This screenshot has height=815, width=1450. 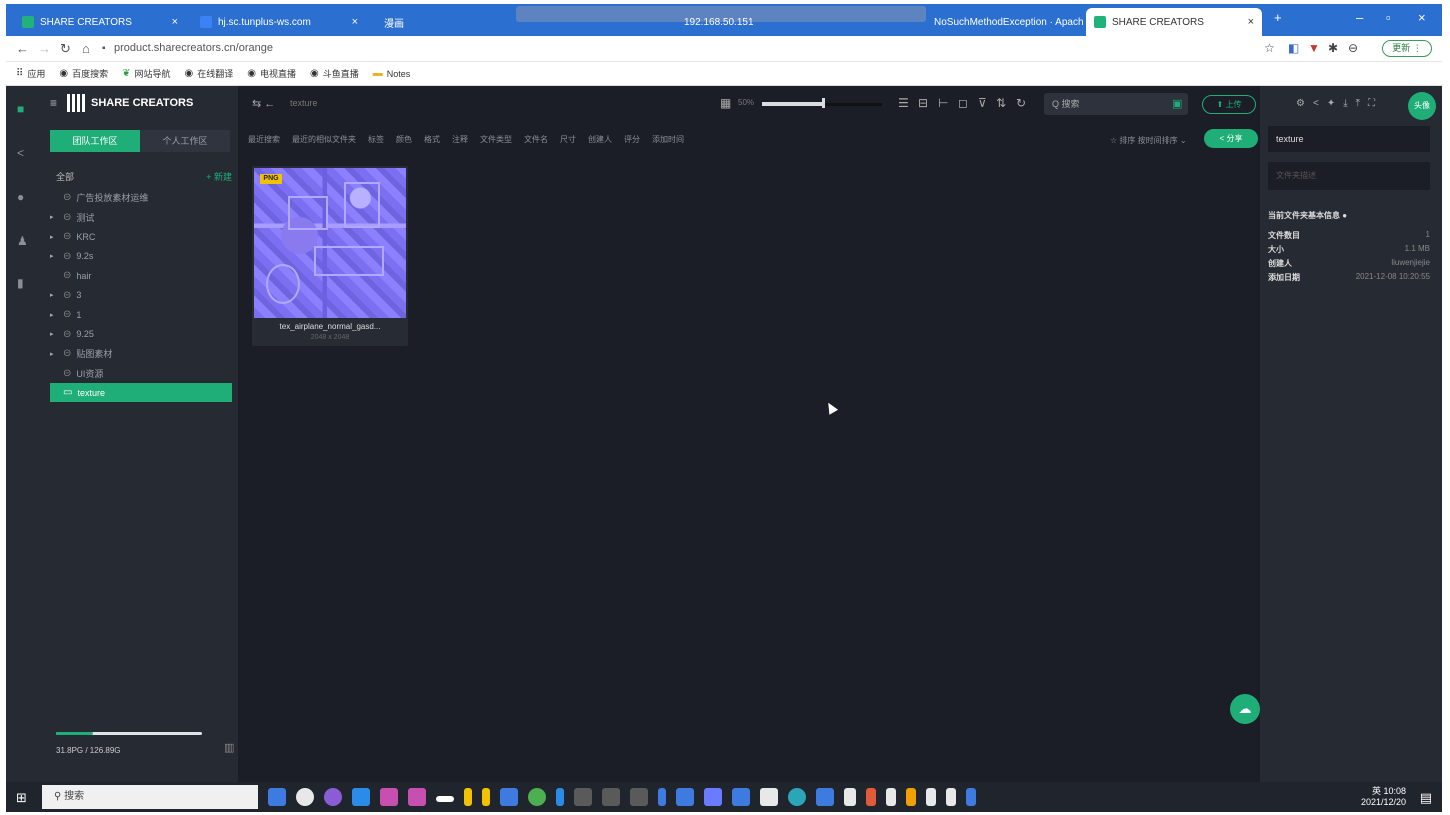 I want to click on home-icon: ⌂, so click(x=86, y=48).